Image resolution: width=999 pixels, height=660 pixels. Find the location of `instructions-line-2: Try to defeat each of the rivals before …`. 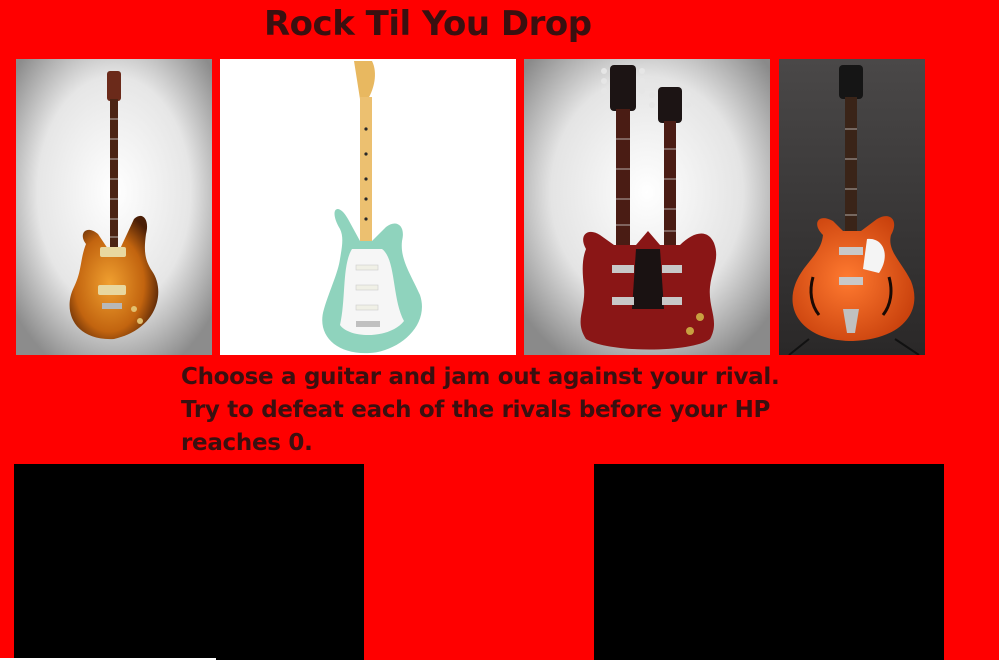

instructions-line-2: Try to defeat each of the rivals before … is located at coordinates (476, 426).